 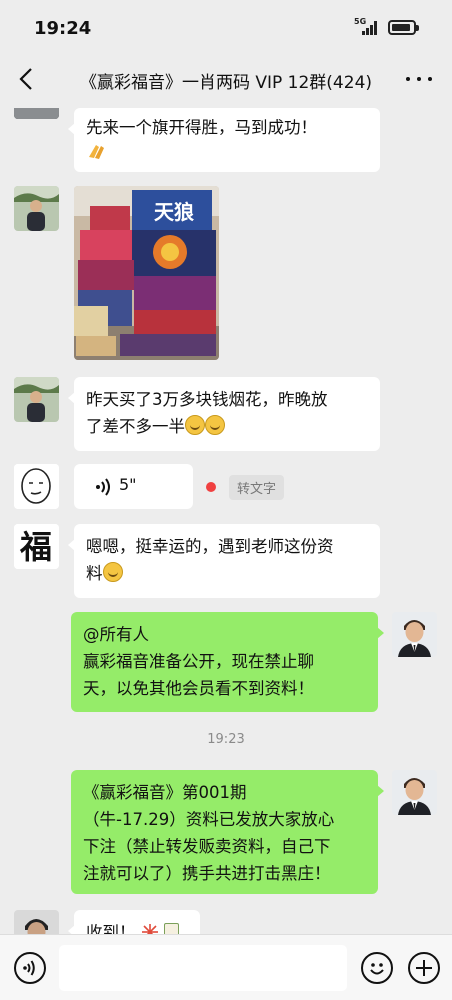 I want to click on message-text: 昨天买了3万多块钱烟花，昨晚放, so click(x=207, y=399).